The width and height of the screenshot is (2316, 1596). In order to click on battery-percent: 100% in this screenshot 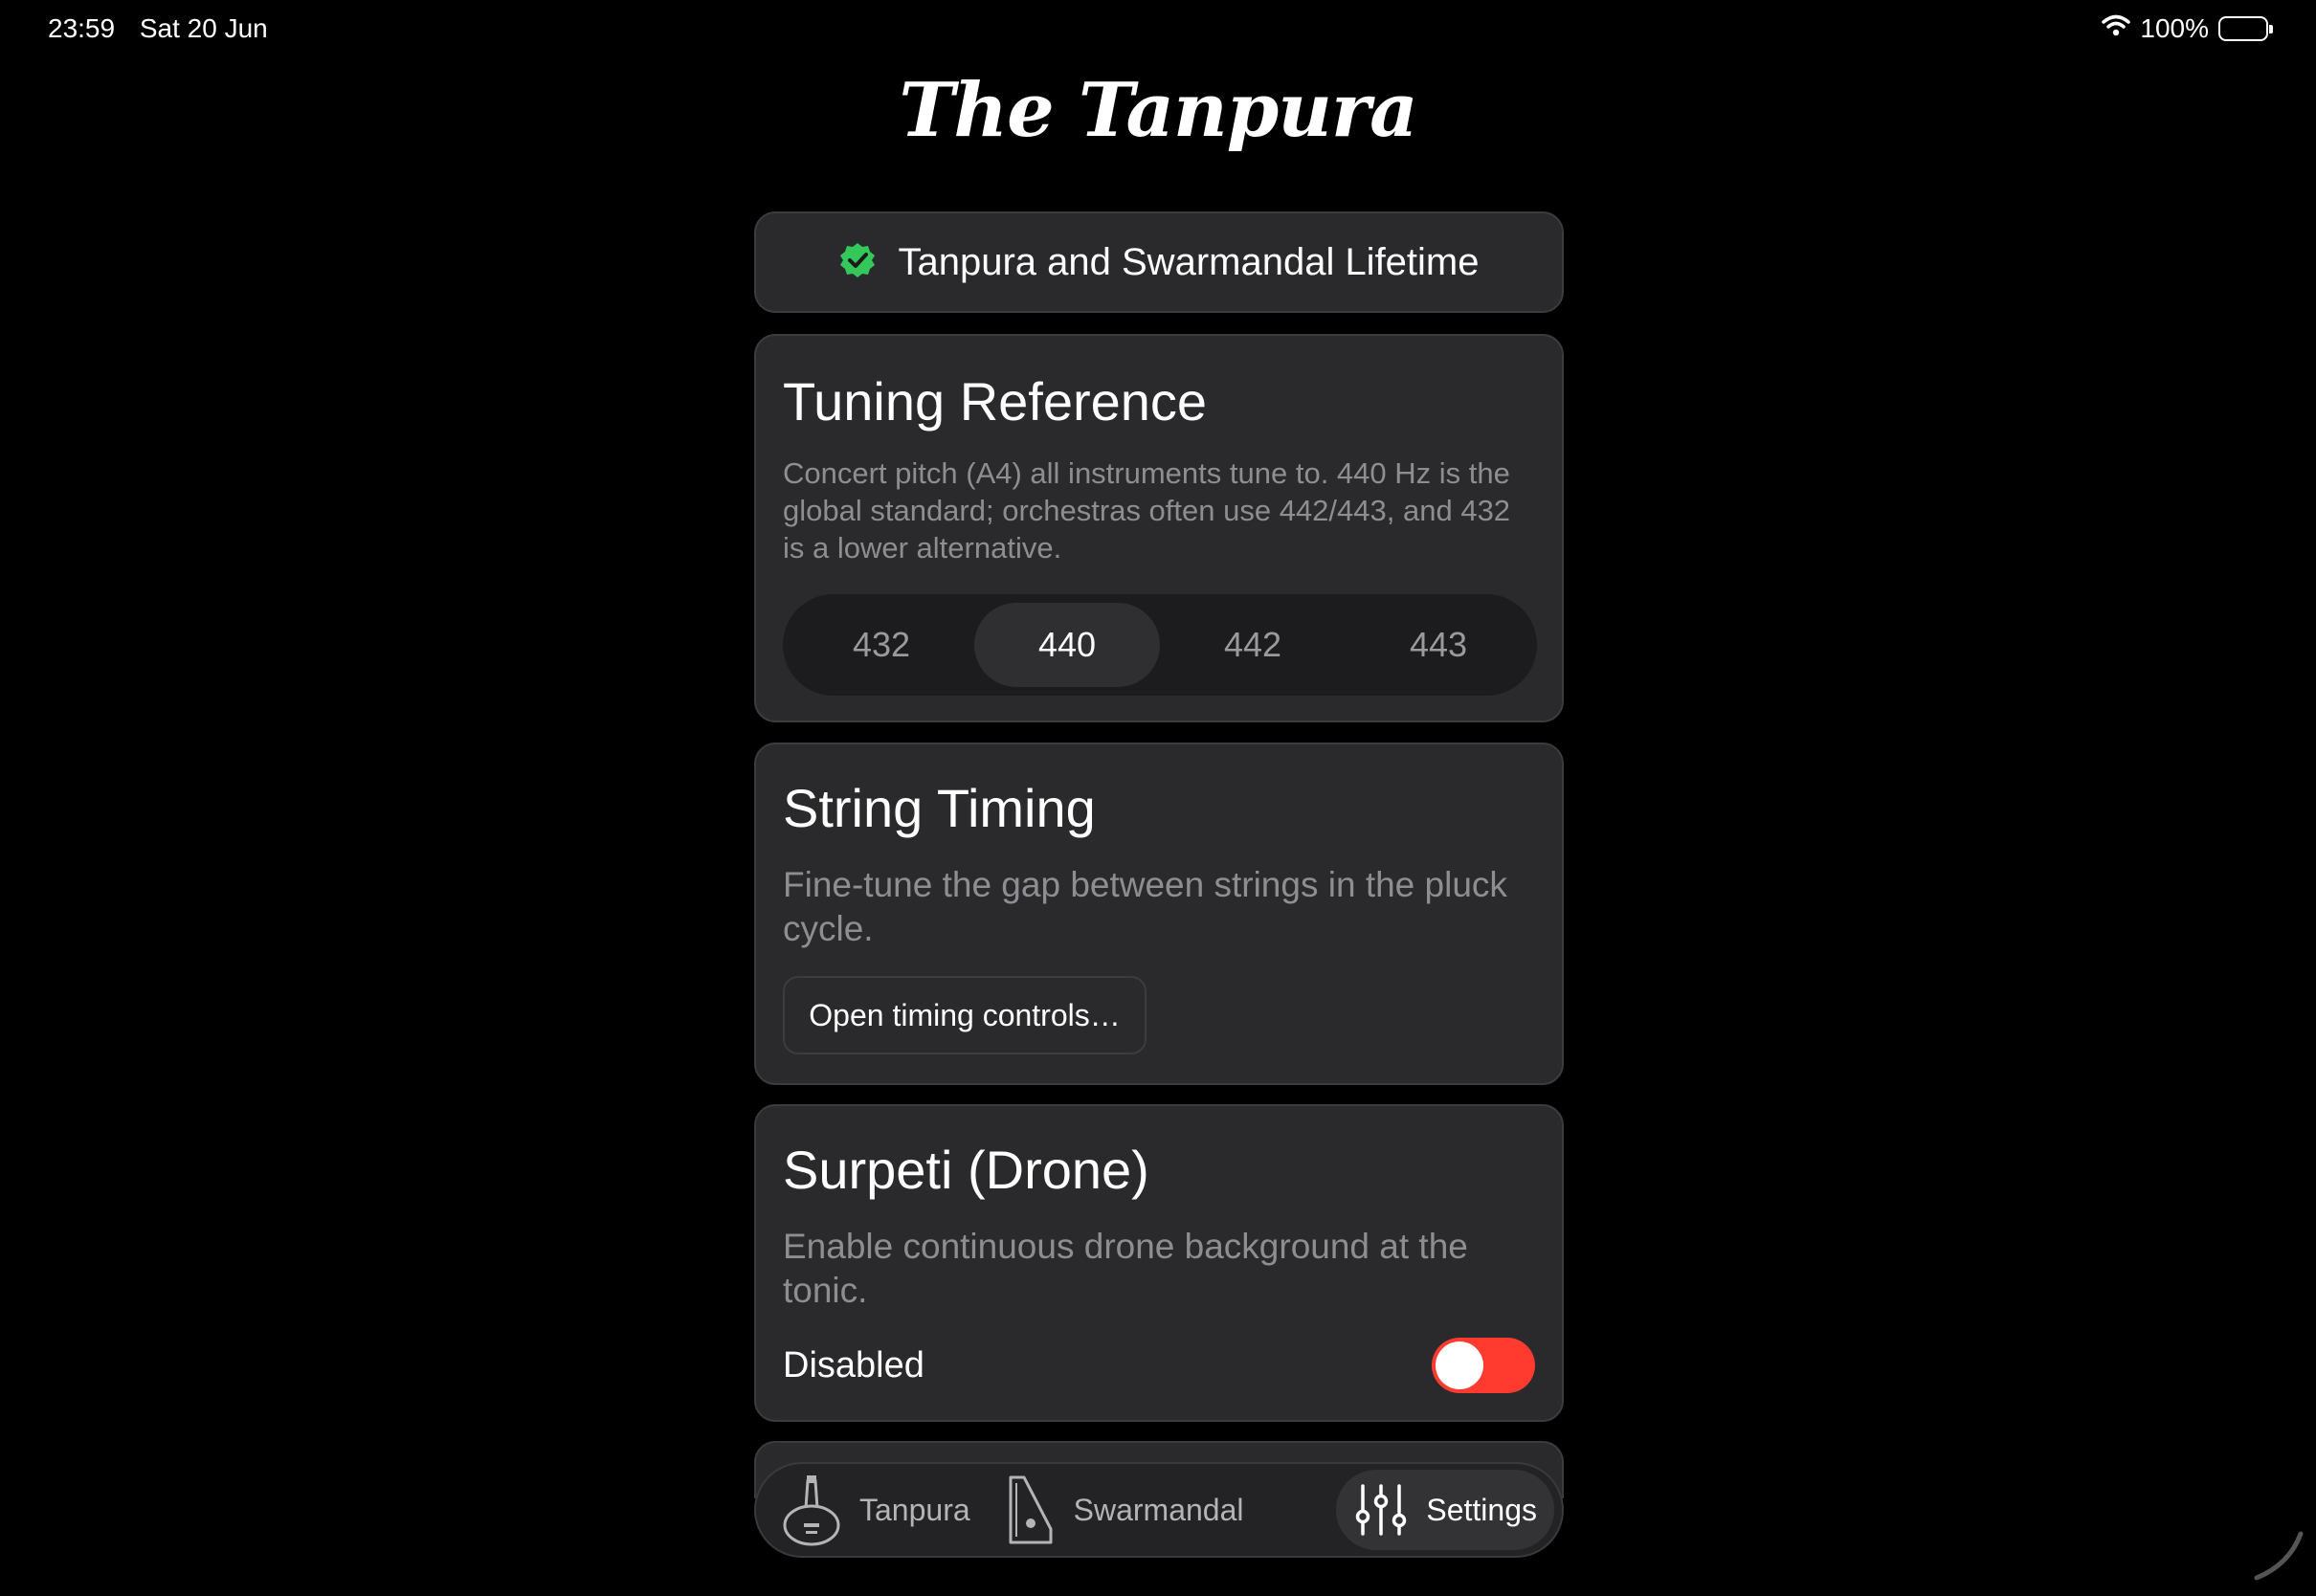, I will do `click(2174, 28)`.